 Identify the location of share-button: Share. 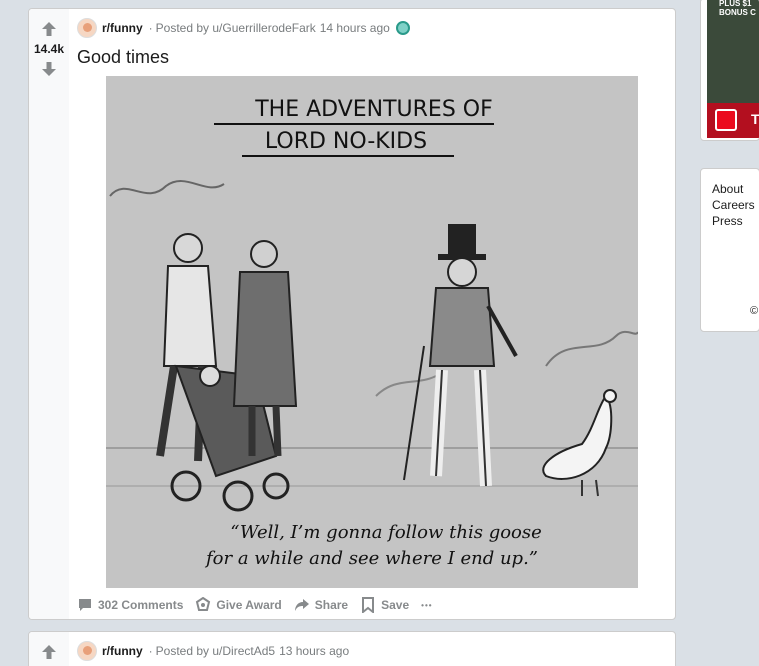
(321, 605).